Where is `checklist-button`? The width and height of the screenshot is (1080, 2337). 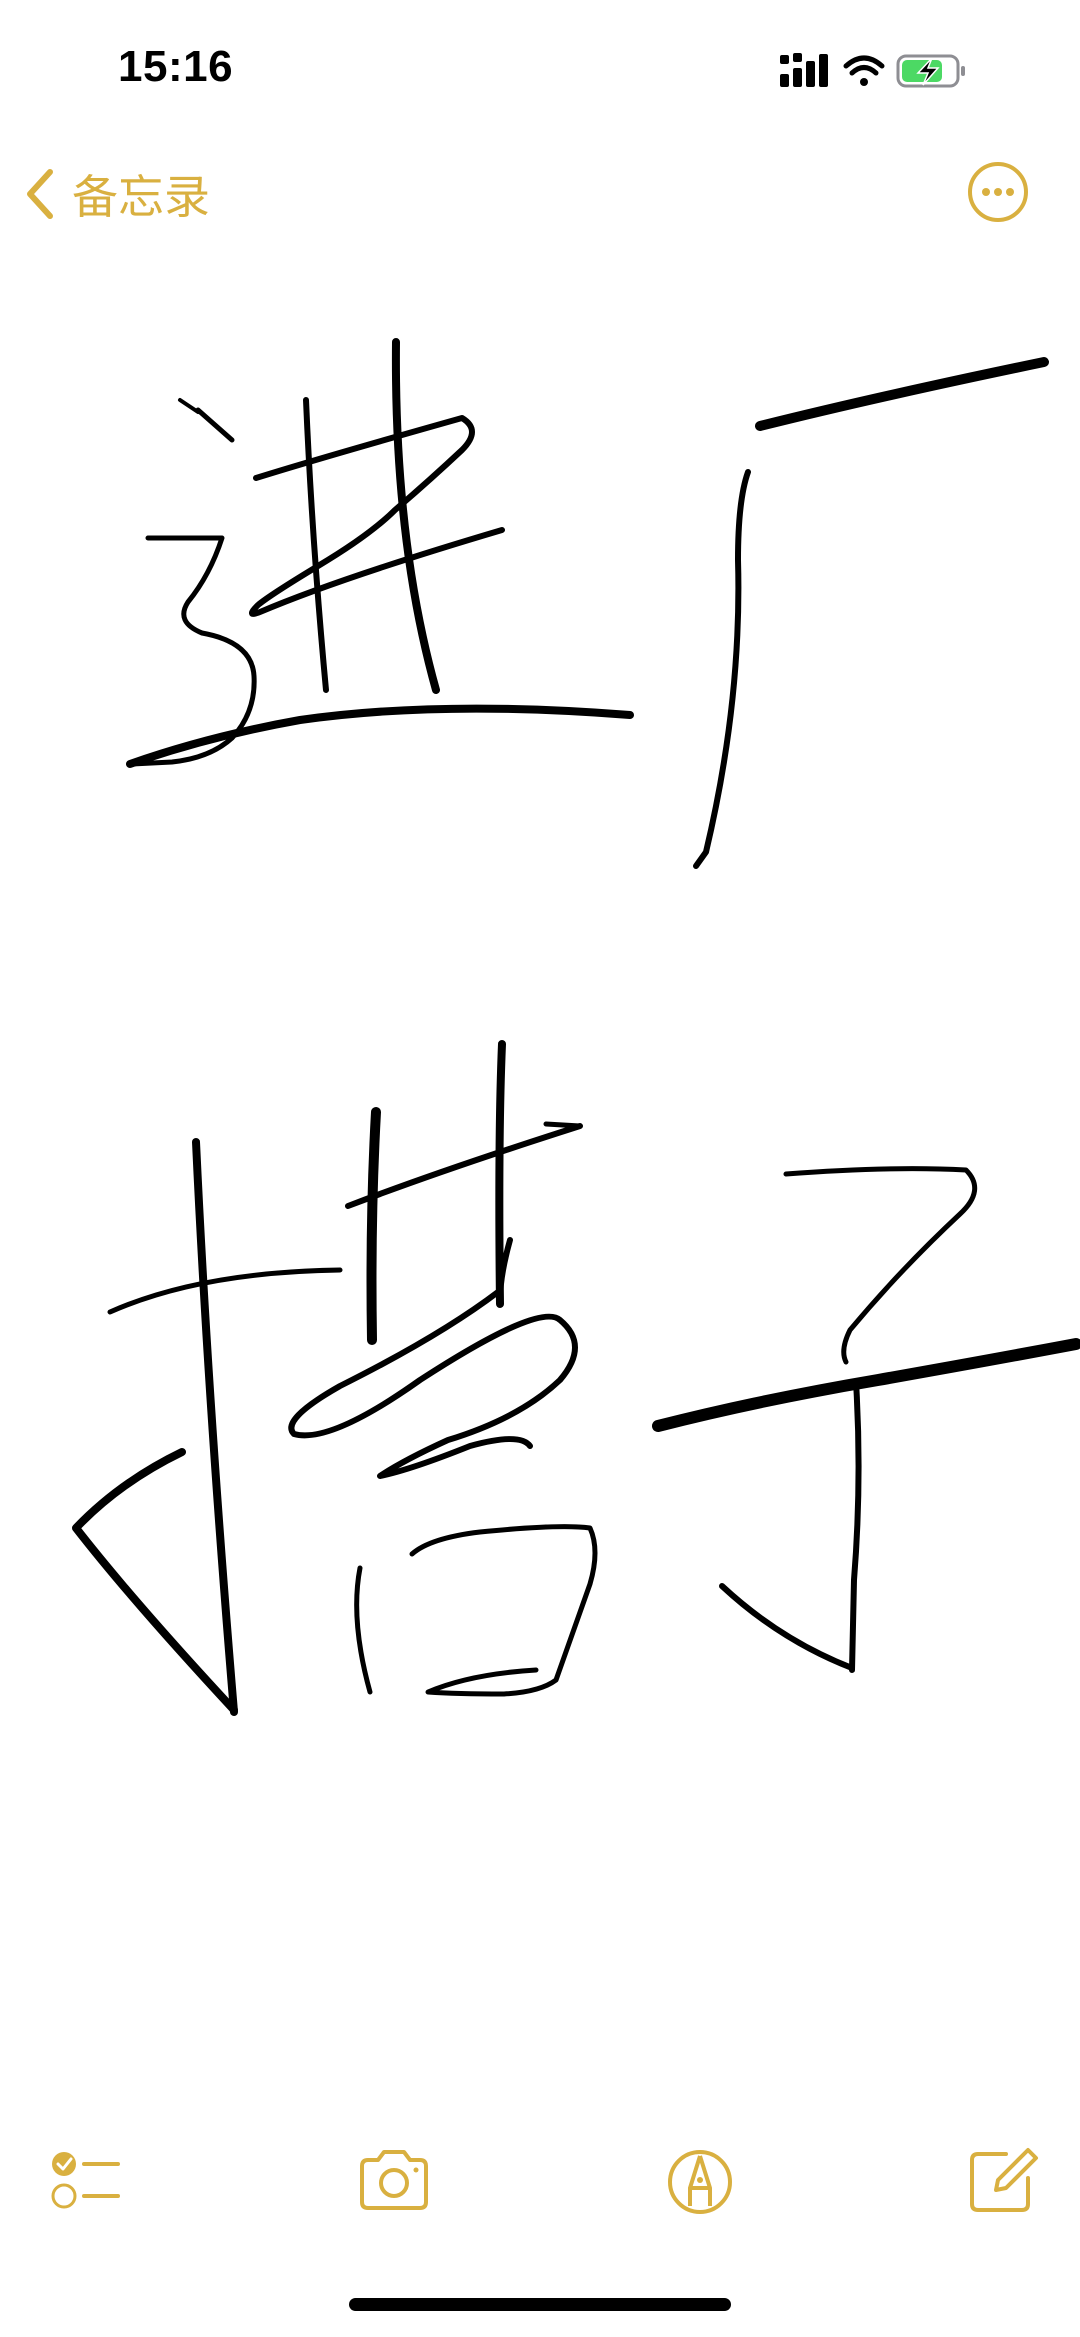
checklist-button is located at coordinates (84, 2180).